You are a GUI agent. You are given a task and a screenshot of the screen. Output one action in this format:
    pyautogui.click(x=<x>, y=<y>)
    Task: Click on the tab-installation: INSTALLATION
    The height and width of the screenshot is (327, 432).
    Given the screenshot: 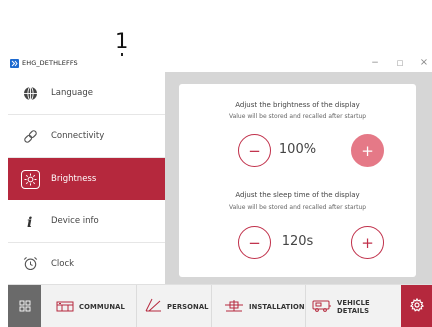 What is the action you would take?
    pyautogui.click(x=259, y=306)
    